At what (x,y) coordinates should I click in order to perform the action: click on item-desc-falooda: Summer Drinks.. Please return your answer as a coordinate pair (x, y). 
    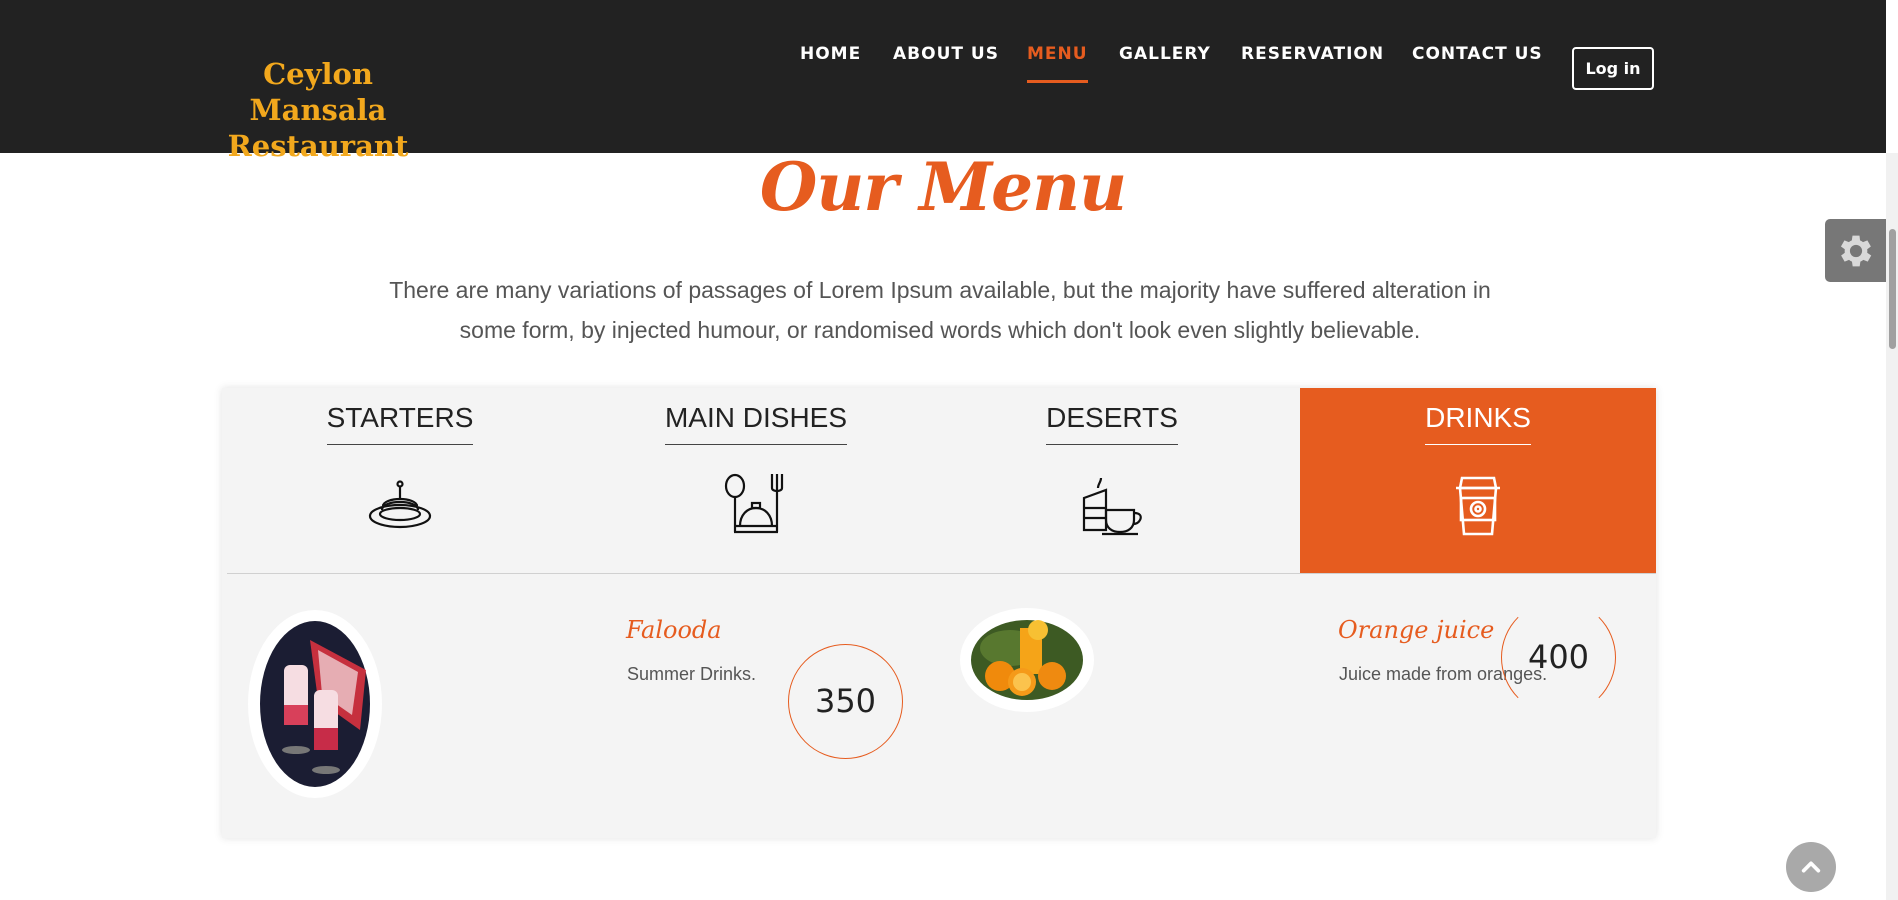
    Looking at the image, I should click on (692, 674).